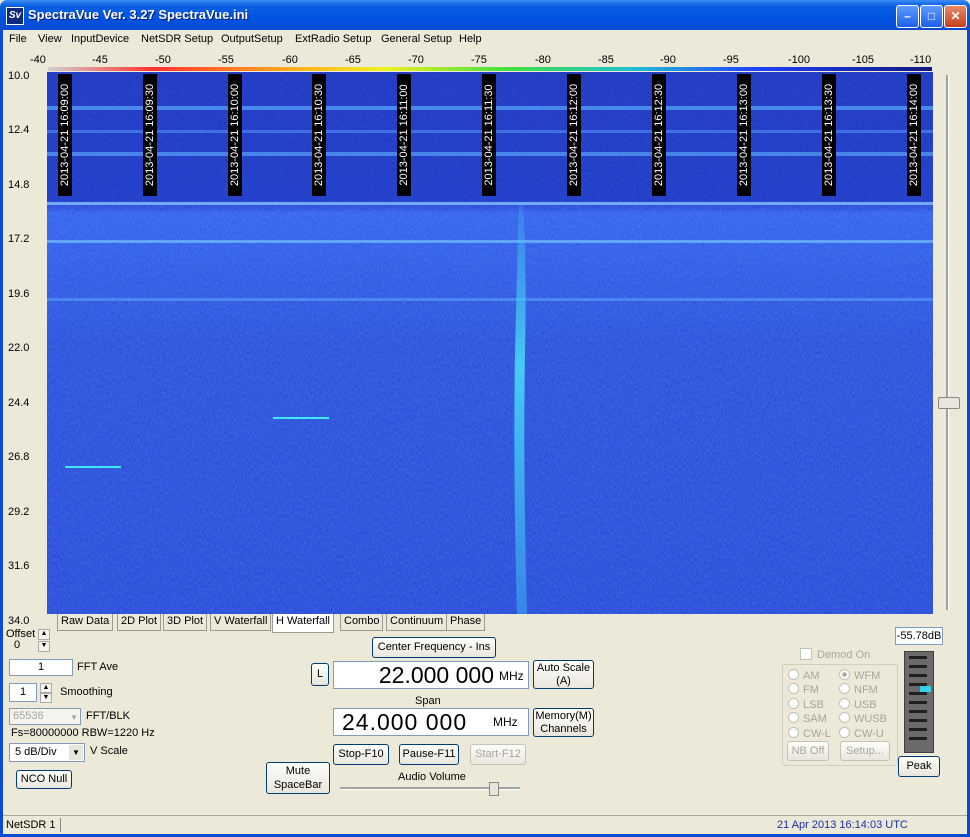  What do you see at coordinates (226, 60) in the screenshot?
I see `db-tick: -55` at bounding box center [226, 60].